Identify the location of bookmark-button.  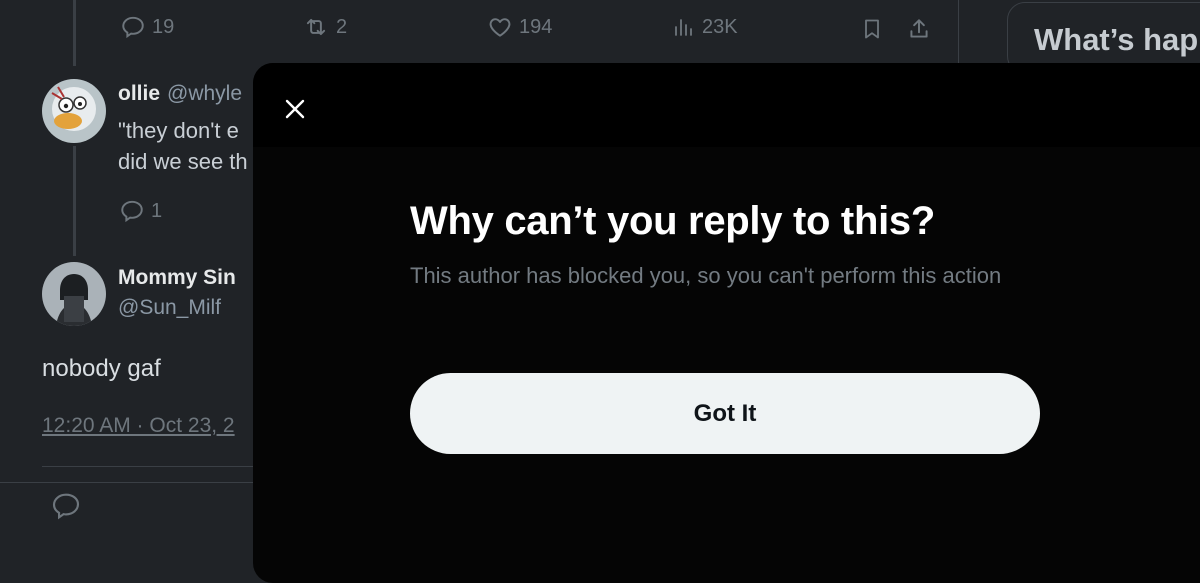
(872, 29).